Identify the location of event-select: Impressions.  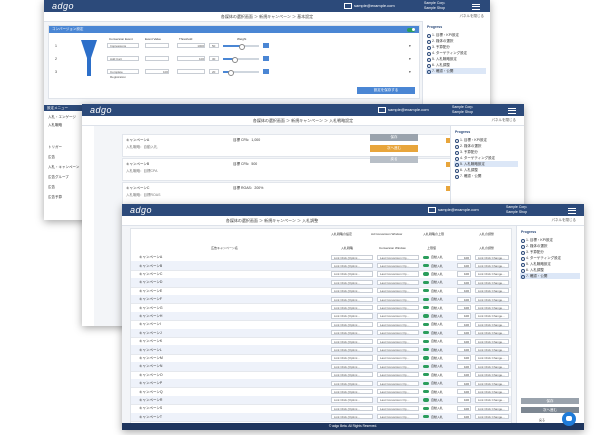
(123, 45).